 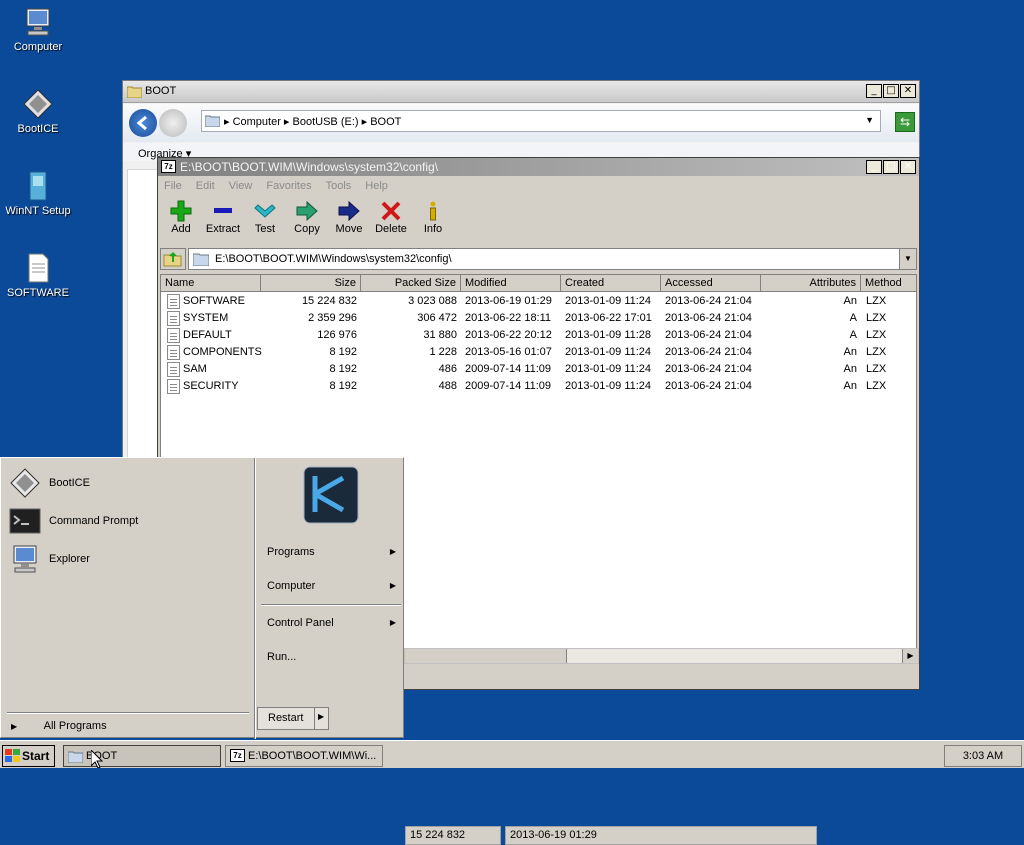 What do you see at coordinates (329, 301) in the screenshot?
I see `cell-size: 15 224 832` at bounding box center [329, 301].